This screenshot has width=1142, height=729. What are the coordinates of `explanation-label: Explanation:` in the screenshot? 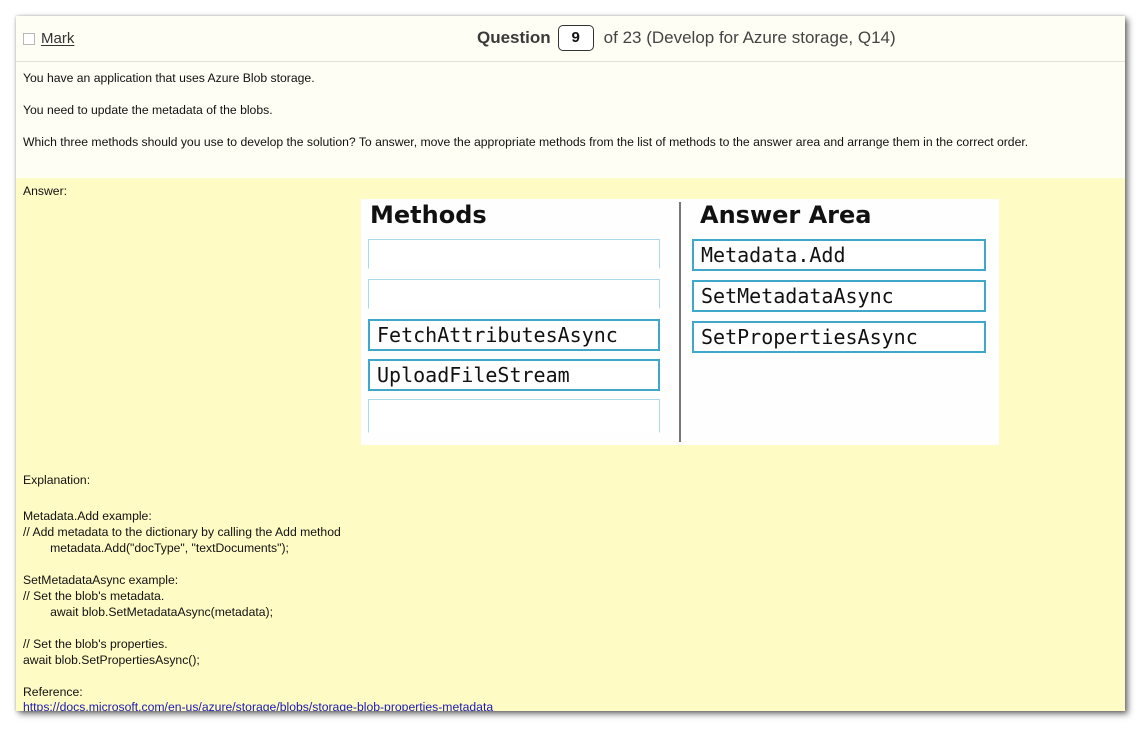 It's located at (57, 480).